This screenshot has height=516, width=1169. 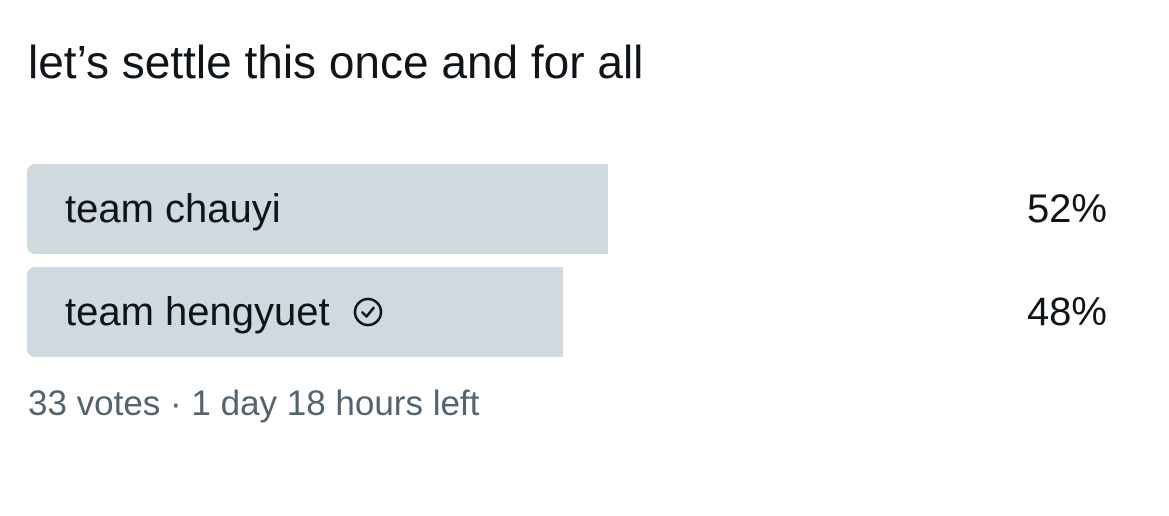 I want to click on poll-option-percent: 52%, so click(x=1066, y=208).